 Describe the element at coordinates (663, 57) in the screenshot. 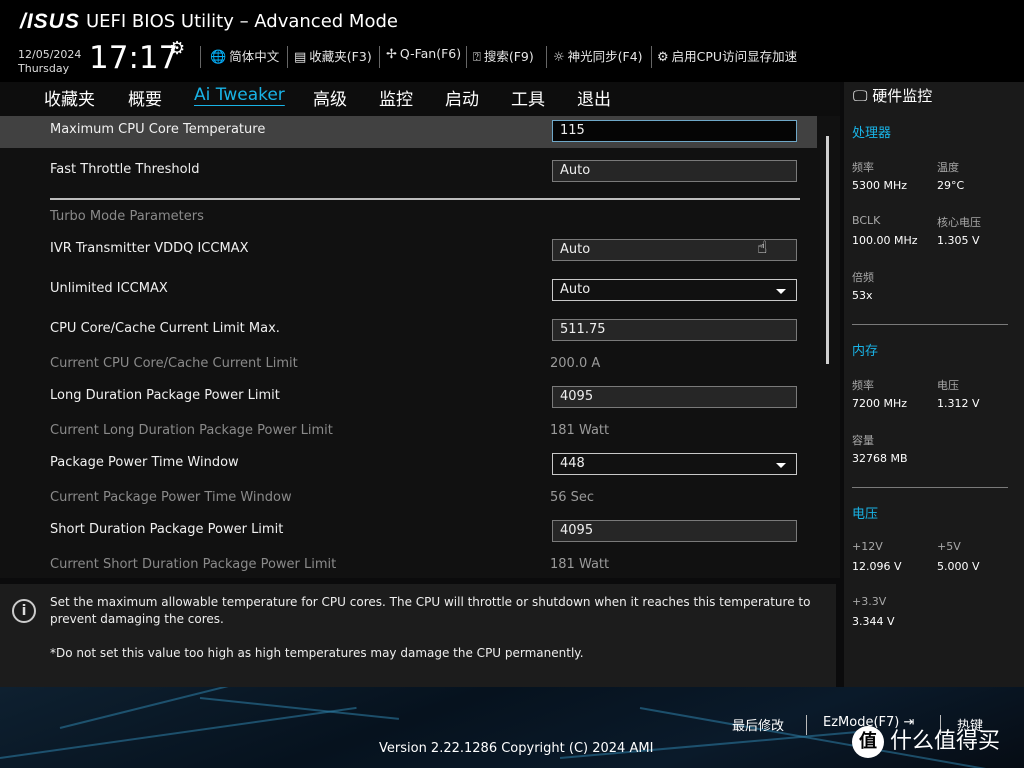

I see `resizable-bar-icon: ⚙` at that location.